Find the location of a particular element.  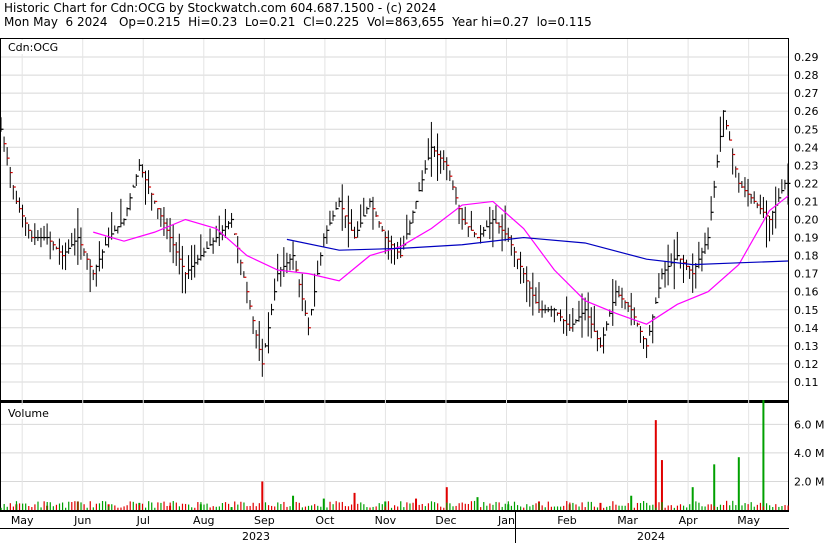

volume-tick-label: 2.0 M is located at coordinates (809, 481).